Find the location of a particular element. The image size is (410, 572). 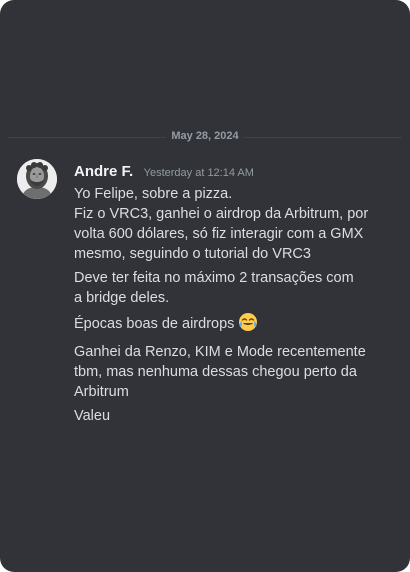

avatar is located at coordinates (37, 179).